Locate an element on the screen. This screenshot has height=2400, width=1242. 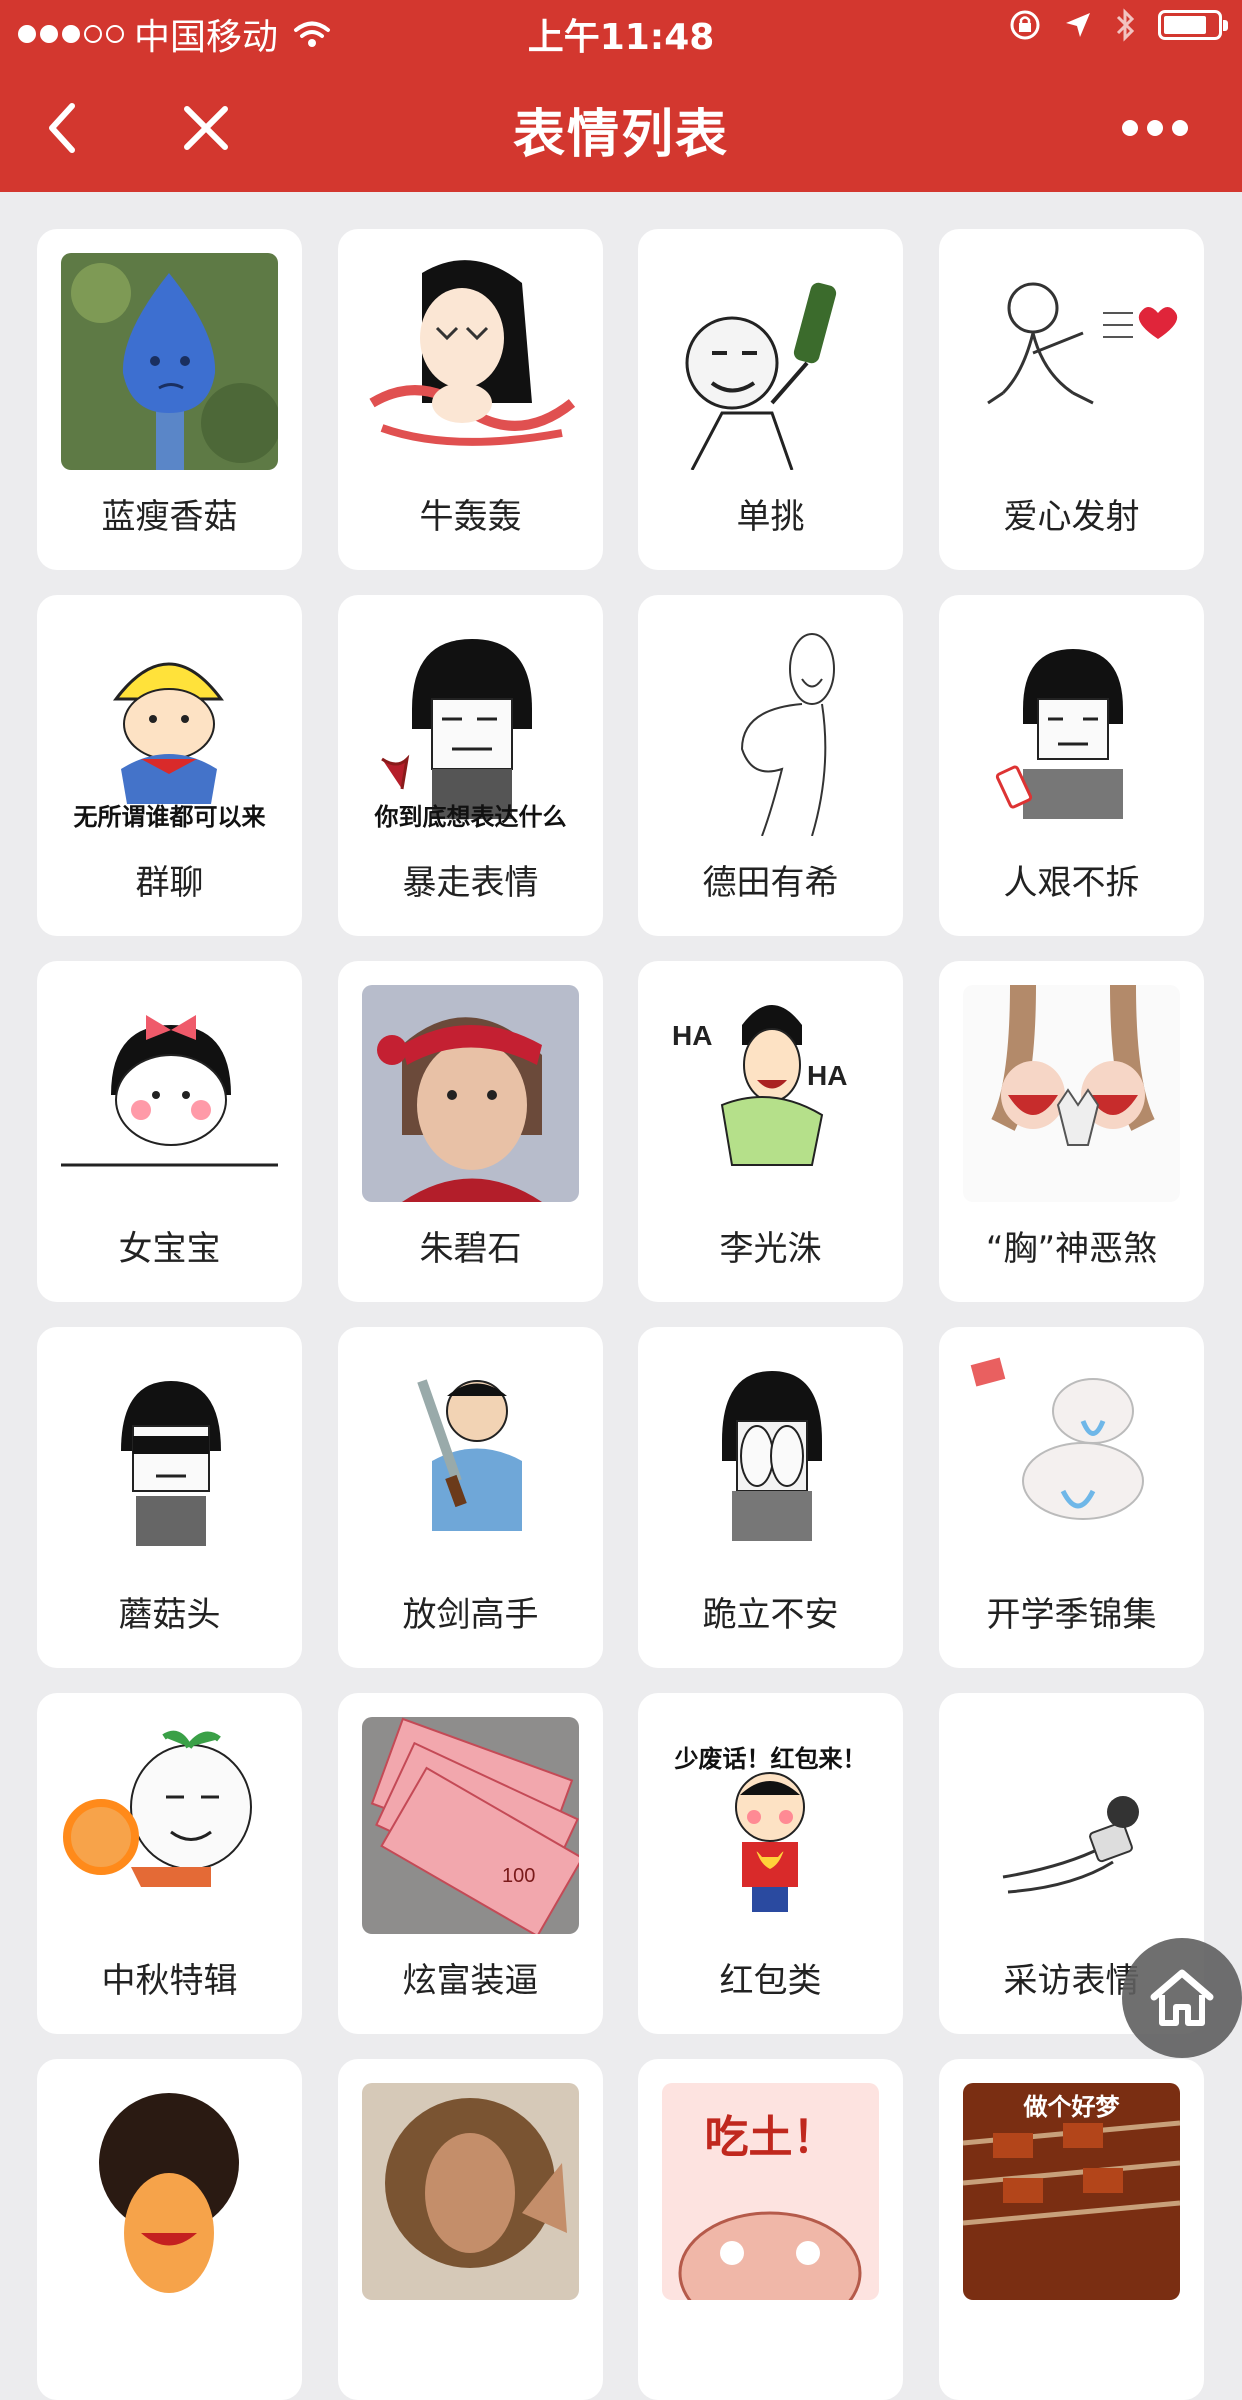
sticker-thumbnail-blue-mushroom-face is located at coordinates (169, 361).